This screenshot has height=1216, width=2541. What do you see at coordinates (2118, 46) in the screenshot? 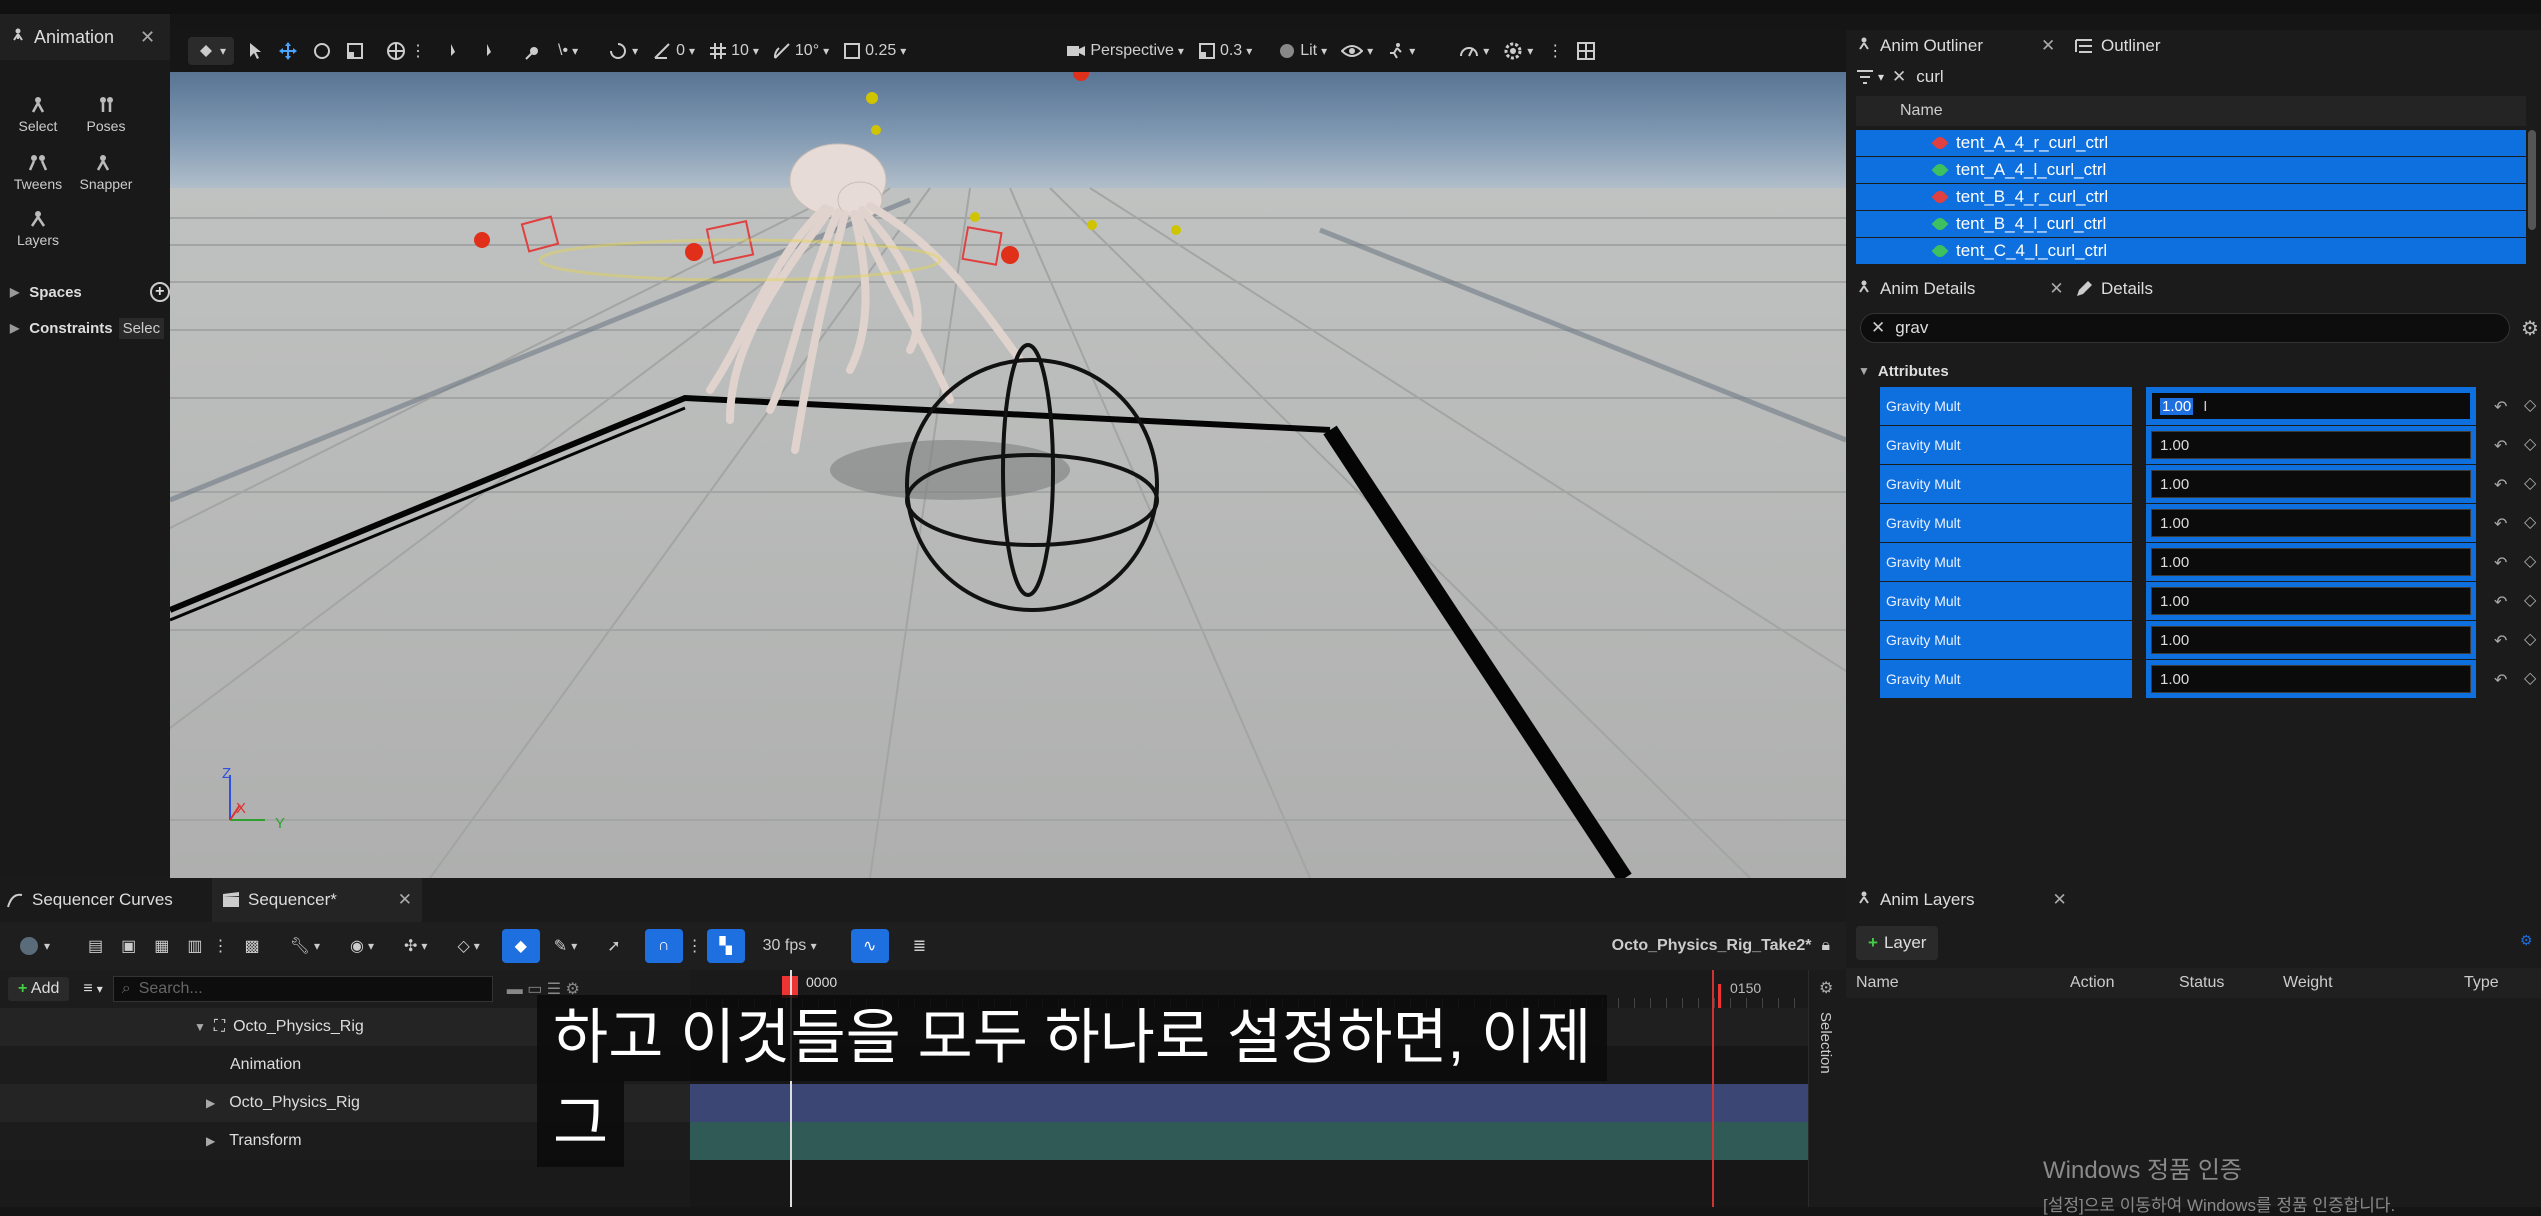
I see `tab-outliner: Outliner` at bounding box center [2118, 46].